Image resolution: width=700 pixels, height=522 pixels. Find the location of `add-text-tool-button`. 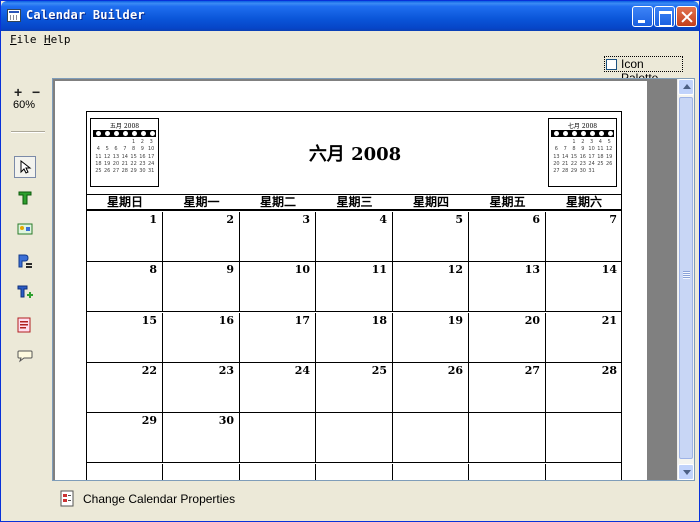

add-text-tool-button is located at coordinates (25, 293).